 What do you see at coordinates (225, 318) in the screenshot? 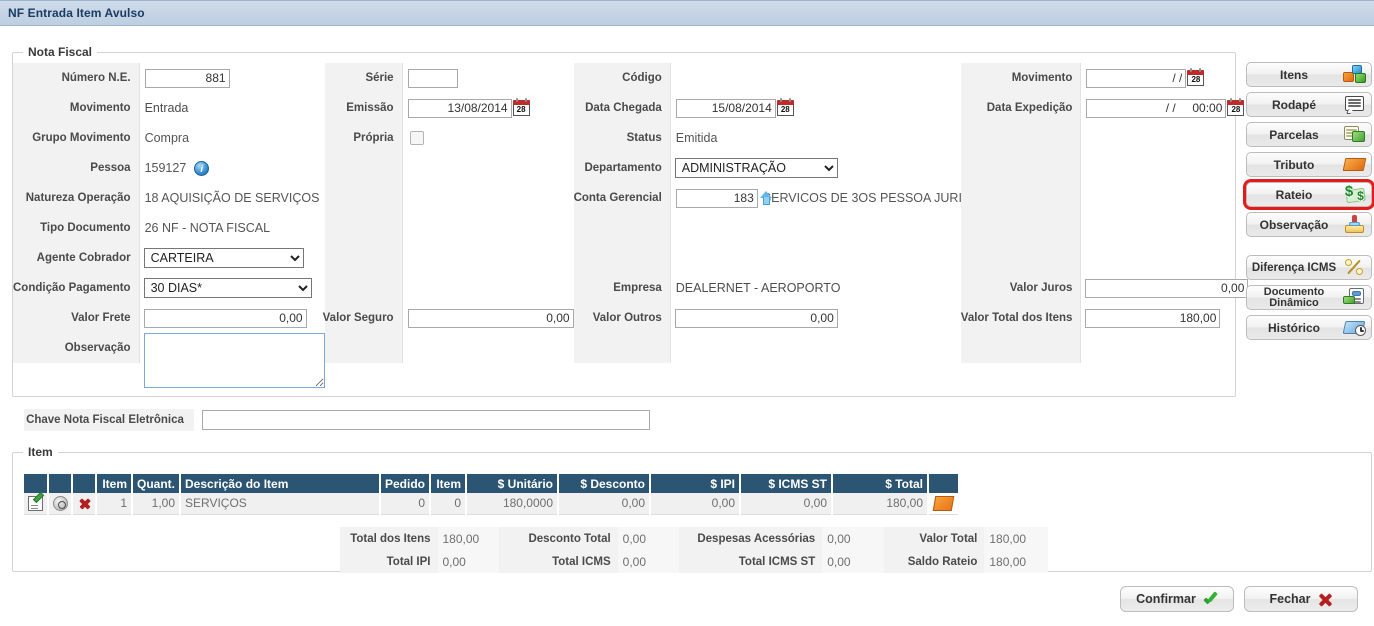
I see `valor-frete-input` at bounding box center [225, 318].